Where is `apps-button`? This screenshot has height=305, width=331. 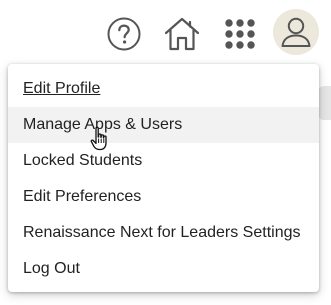
apps-button is located at coordinates (240, 34).